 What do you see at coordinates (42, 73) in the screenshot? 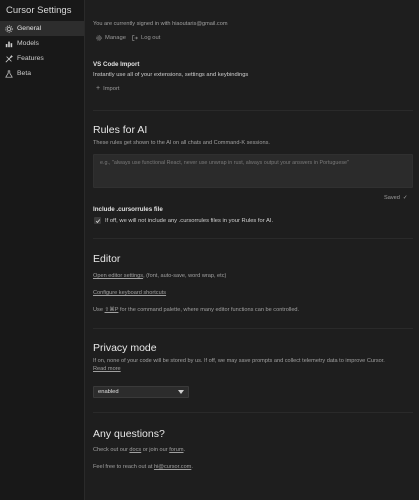
I see `sidebar-item-beta: Beta` at bounding box center [42, 73].